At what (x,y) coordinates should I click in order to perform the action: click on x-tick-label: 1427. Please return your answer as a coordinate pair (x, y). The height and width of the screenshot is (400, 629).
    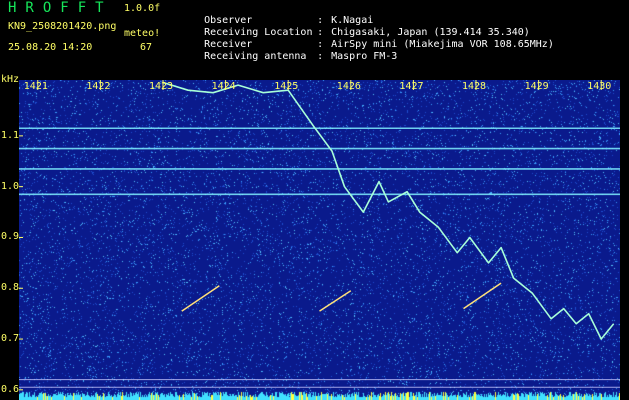
    Looking at the image, I should click on (411, 86).